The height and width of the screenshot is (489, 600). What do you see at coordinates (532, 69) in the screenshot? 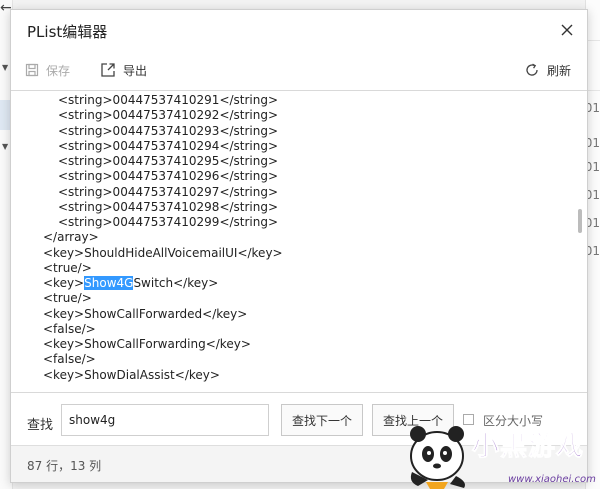
I see `refresh-icon` at bounding box center [532, 69].